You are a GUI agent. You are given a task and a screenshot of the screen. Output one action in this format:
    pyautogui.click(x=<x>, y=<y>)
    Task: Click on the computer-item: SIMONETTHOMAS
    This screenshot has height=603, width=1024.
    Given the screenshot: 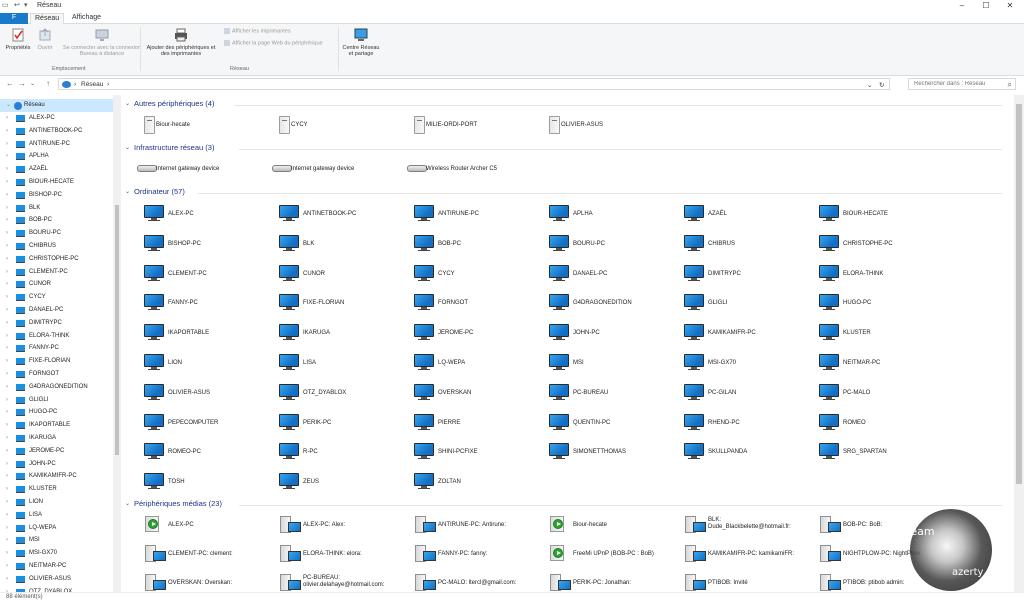 What is the action you would take?
    pyautogui.click(x=602, y=453)
    